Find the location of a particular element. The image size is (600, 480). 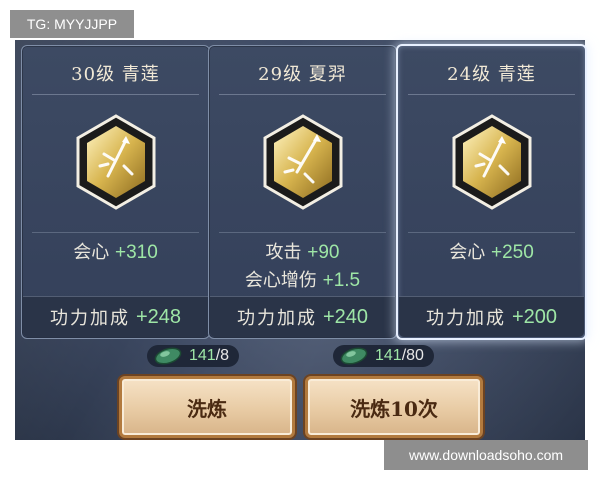

stat-row: 会心增伤 +1.5 is located at coordinates (302, 279).